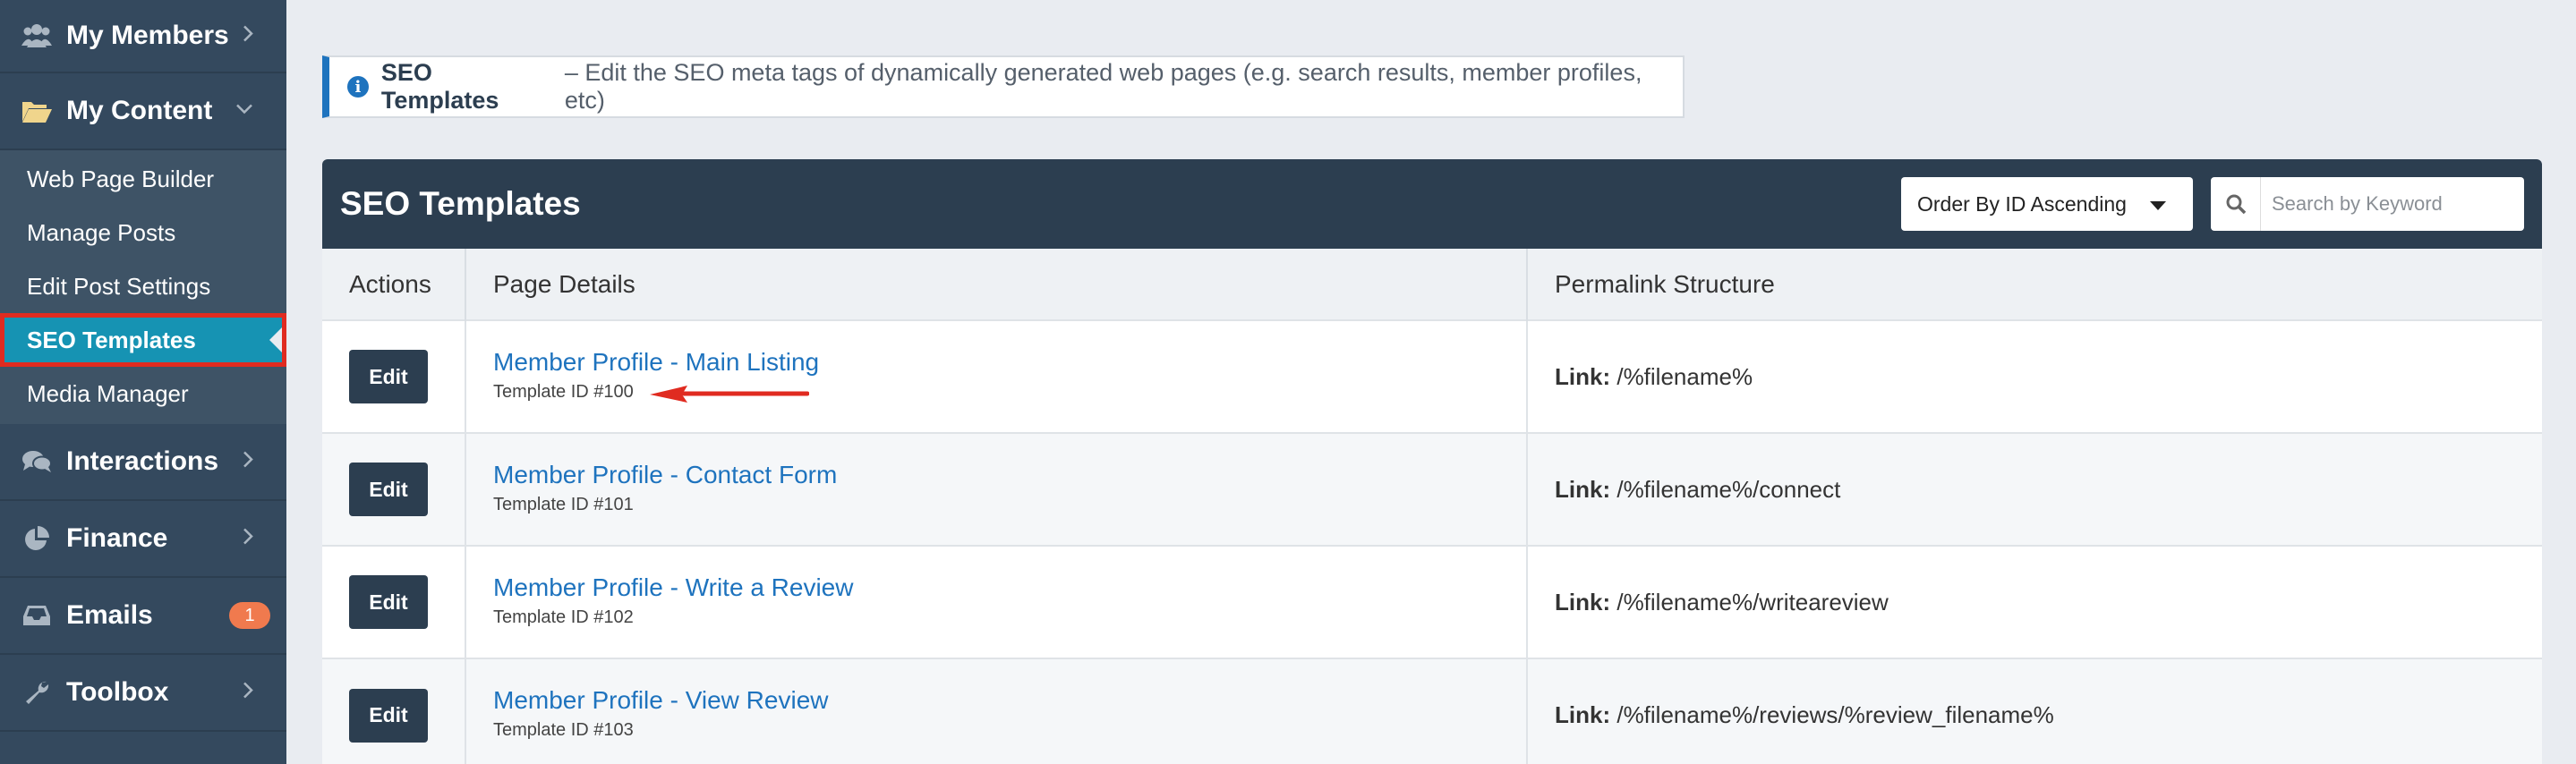 This screenshot has height=764, width=2576. What do you see at coordinates (117, 538) in the screenshot?
I see `nav-label: Finance` at bounding box center [117, 538].